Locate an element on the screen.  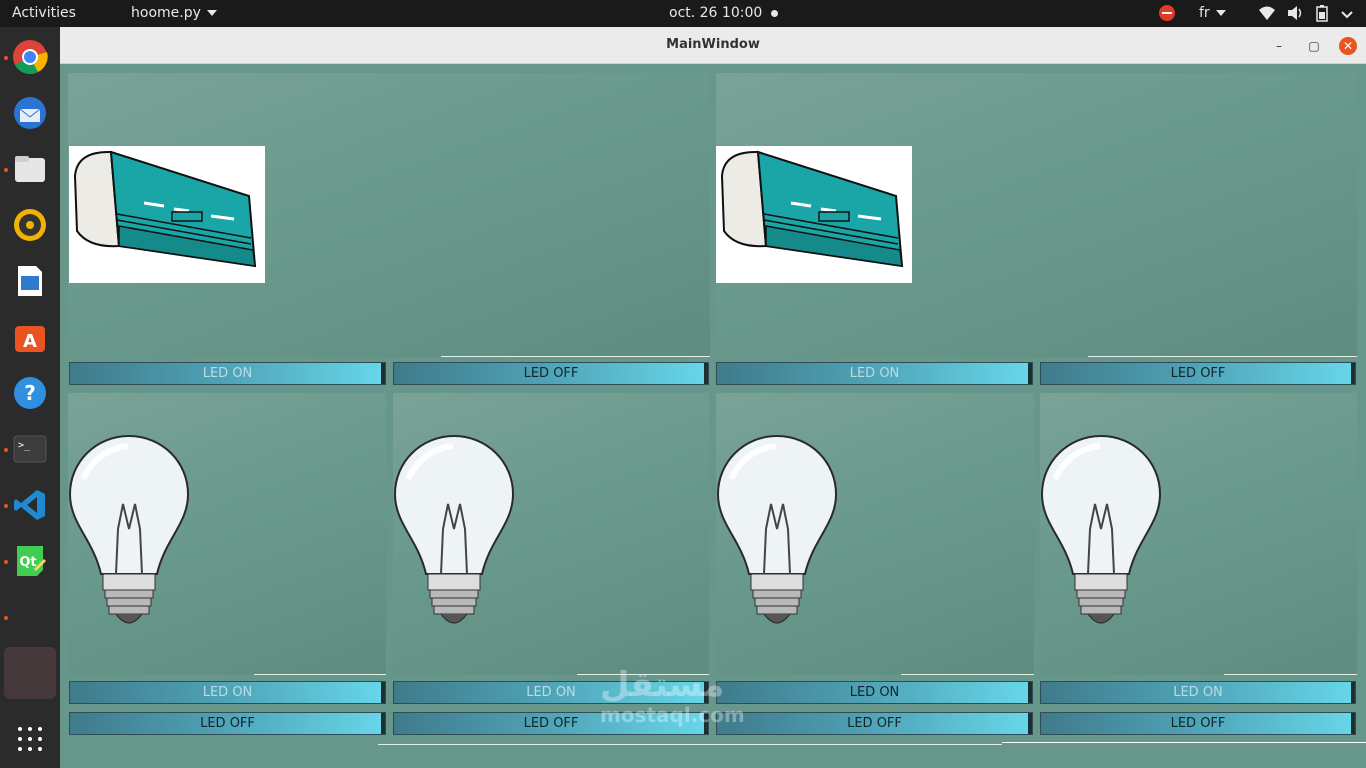
window-title: MainWindow is located at coordinates (713, 44).